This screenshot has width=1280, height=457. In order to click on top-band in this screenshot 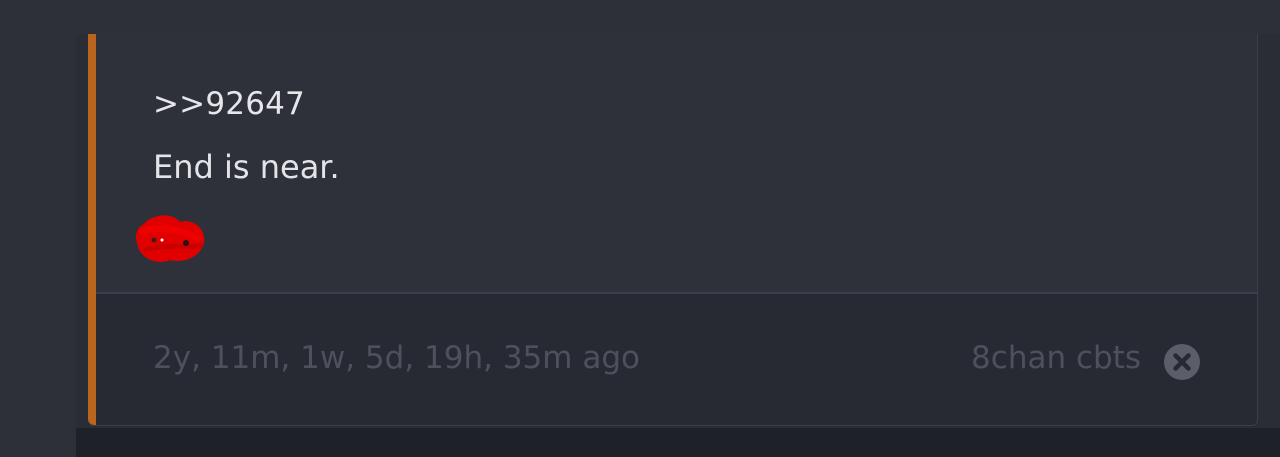, I will do `click(640, 17)`.